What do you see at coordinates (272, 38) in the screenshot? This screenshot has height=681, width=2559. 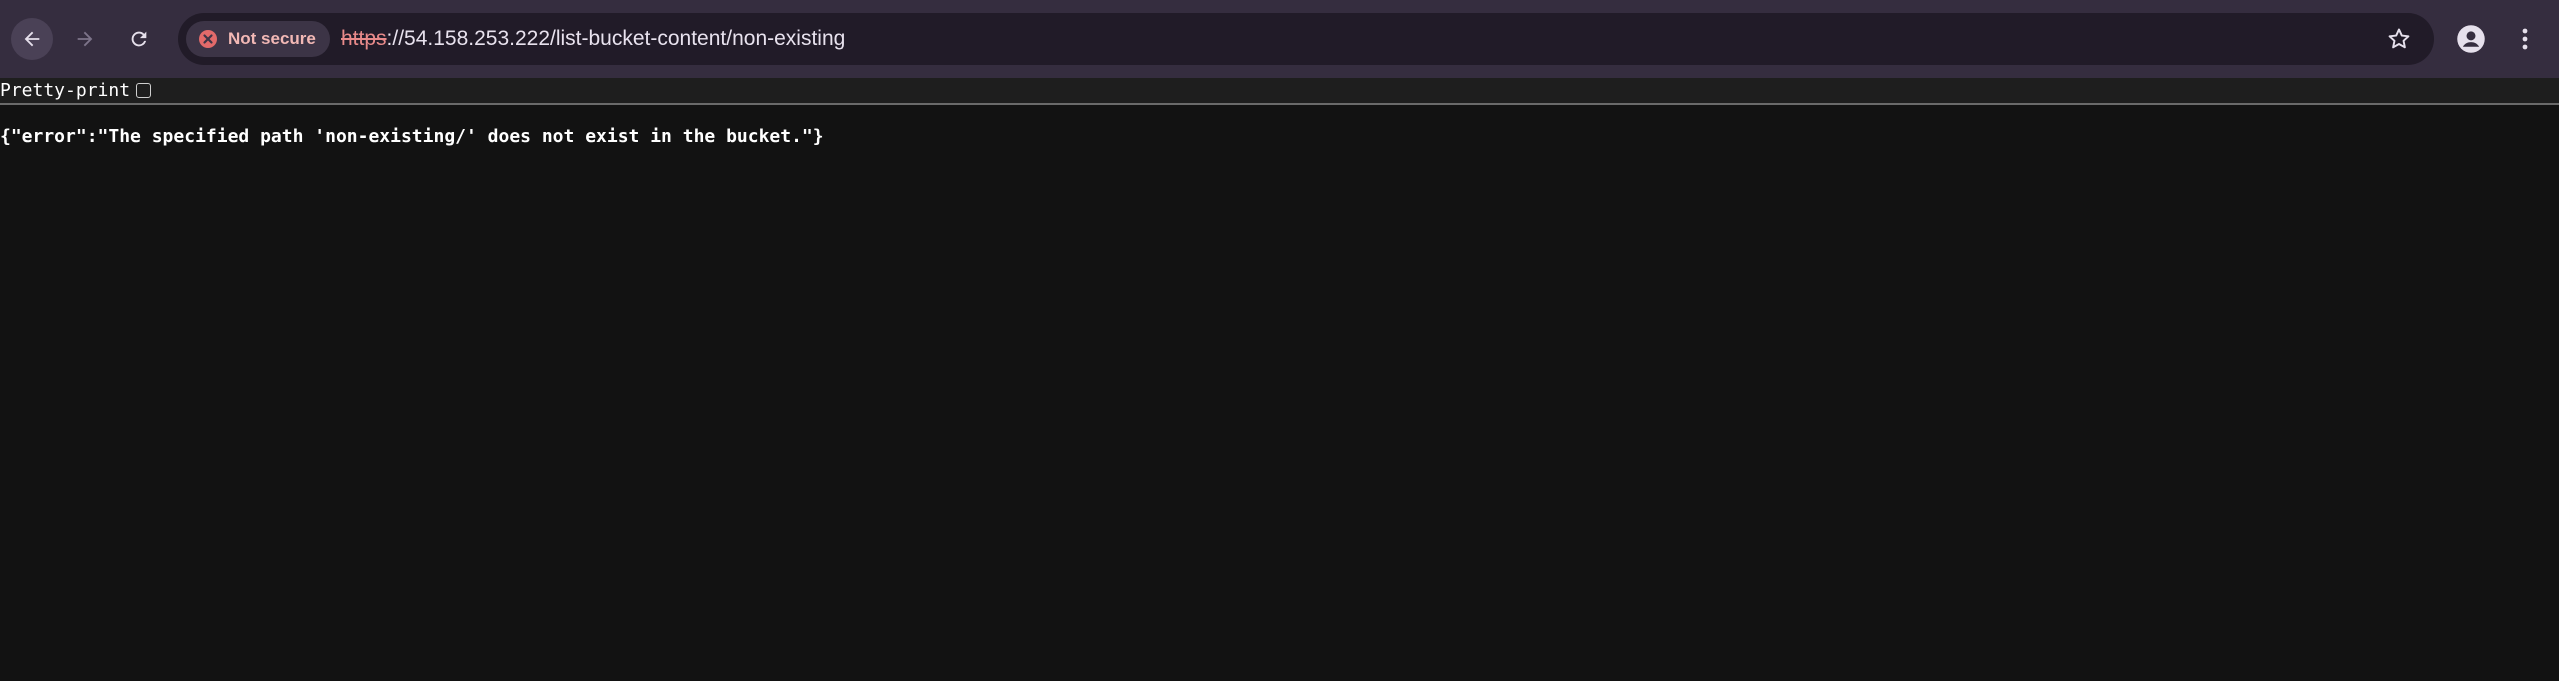 I see `not-secure-label: Not secure` at bounding box center [272, 38].